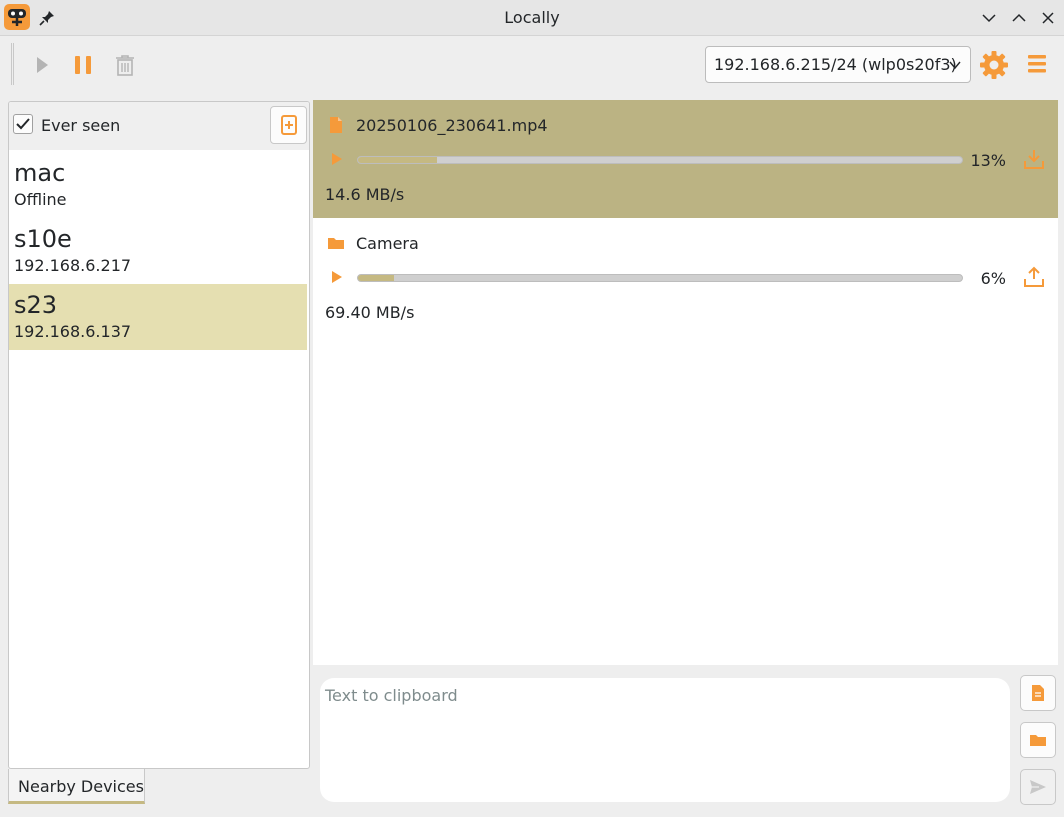 The height and width of the screenshot is (817, 1064). I want to click on interface-select: 192.168.6.215/24 (wlp0s20f3), so click(838, 64).